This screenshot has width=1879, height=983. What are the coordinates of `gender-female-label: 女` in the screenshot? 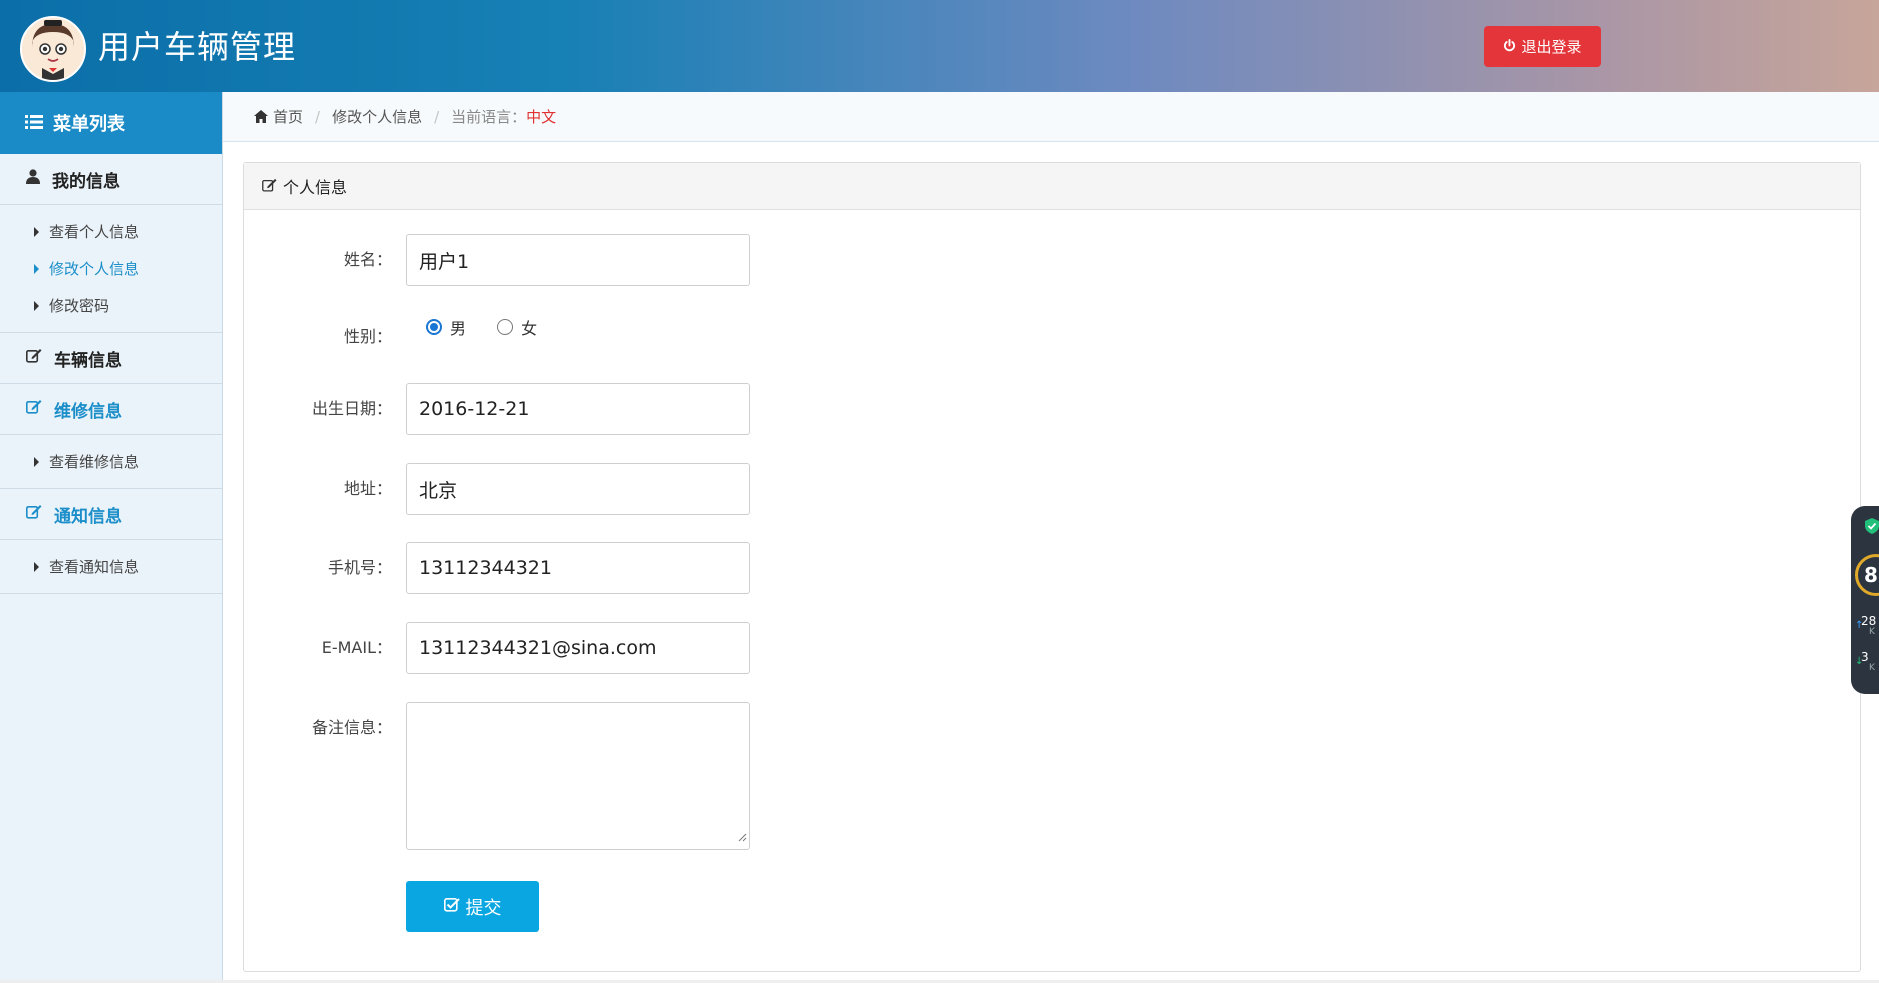 It's located at (529, 328).